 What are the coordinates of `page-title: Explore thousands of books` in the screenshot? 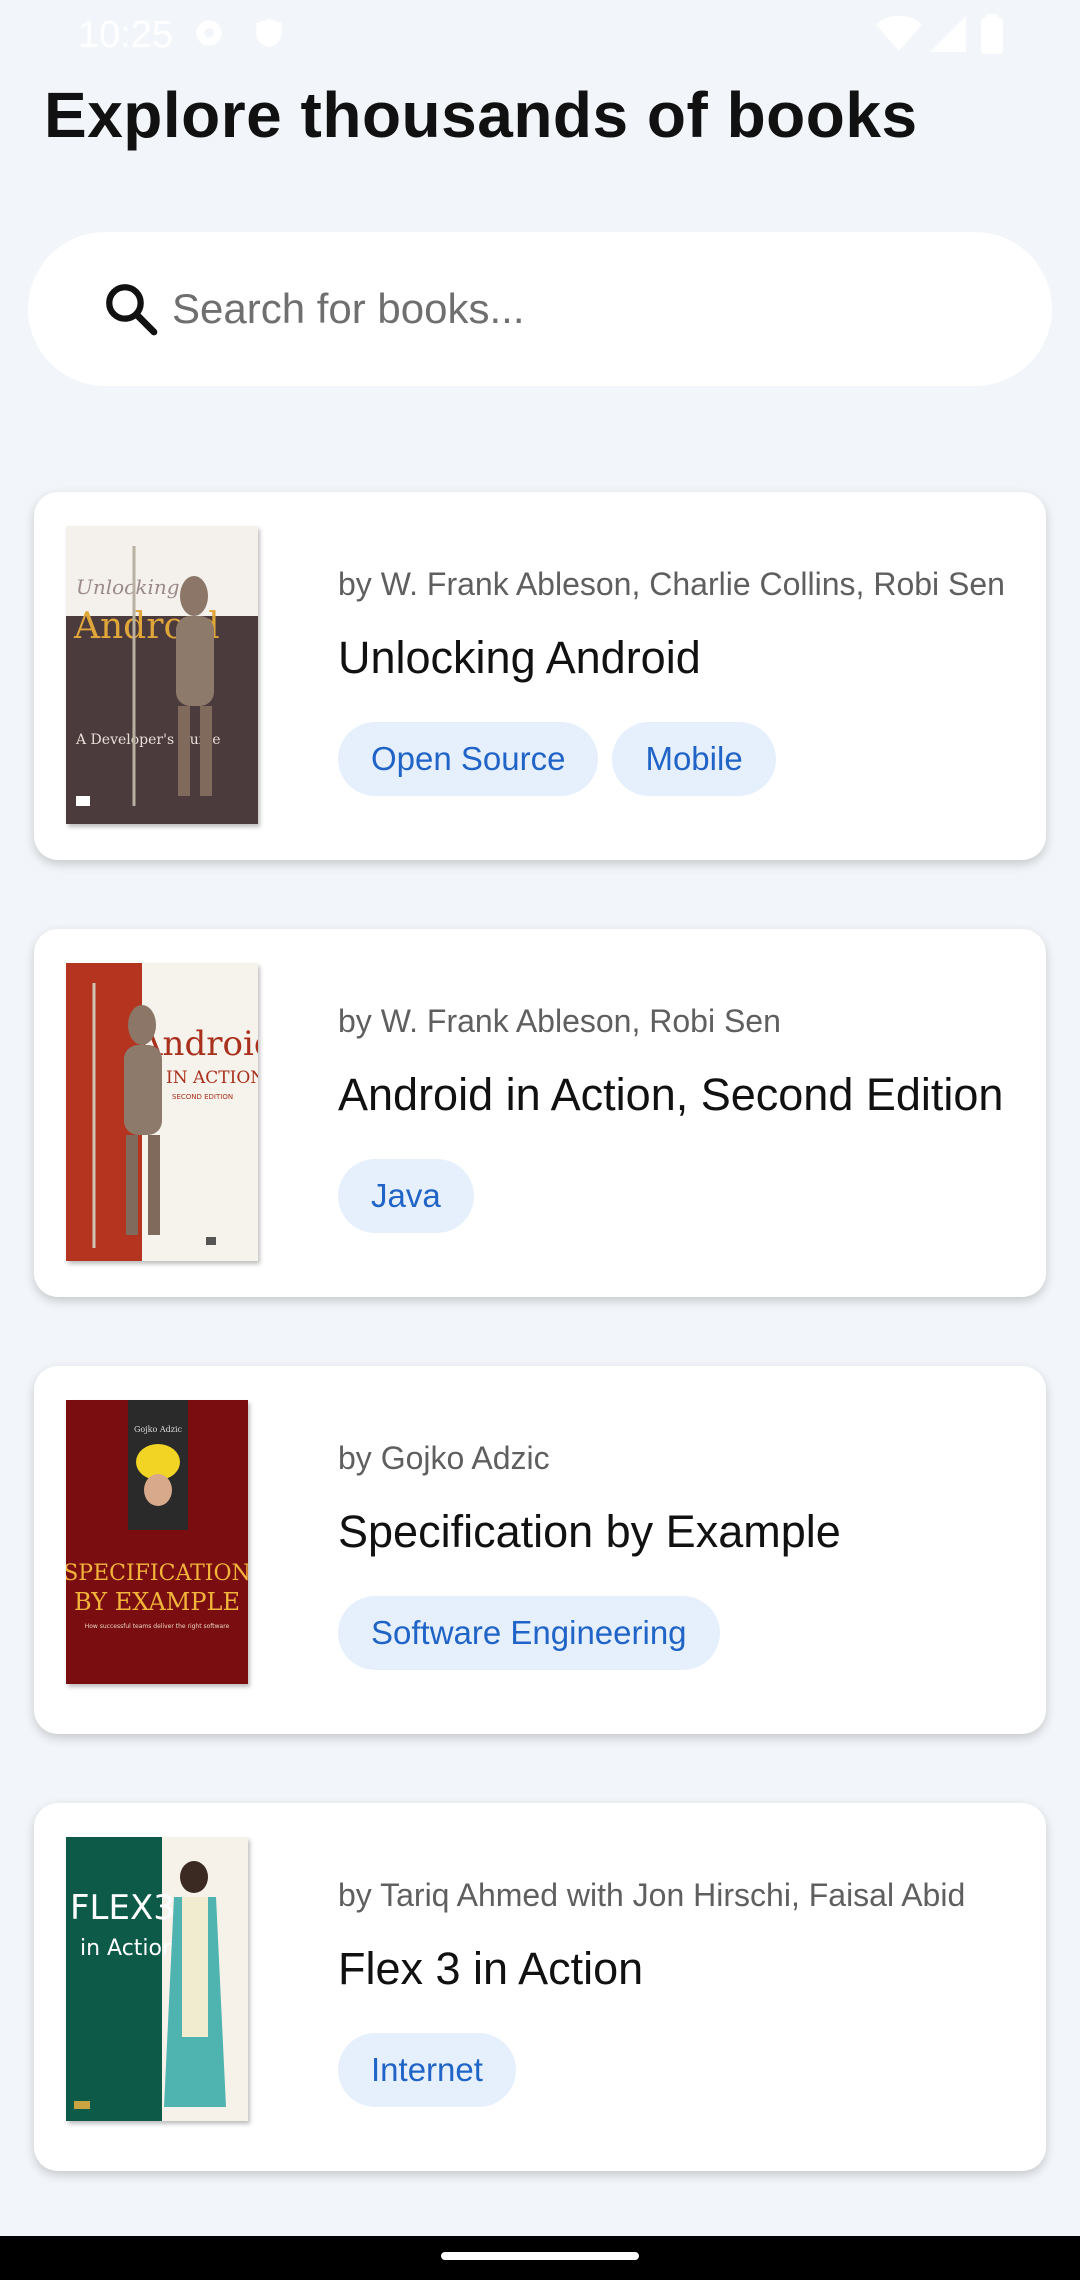 It's located at (481, 115).